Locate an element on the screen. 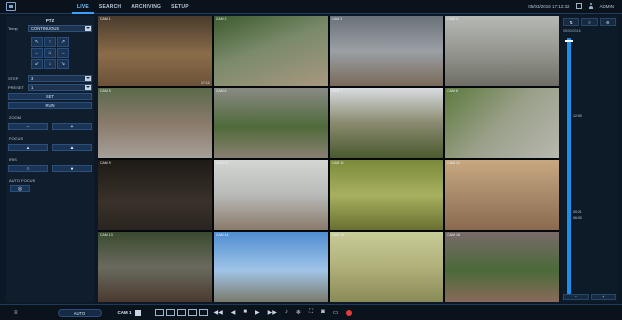 The image size is (622, 320). stop-icon: ■ is located at coordinates (245, 312).